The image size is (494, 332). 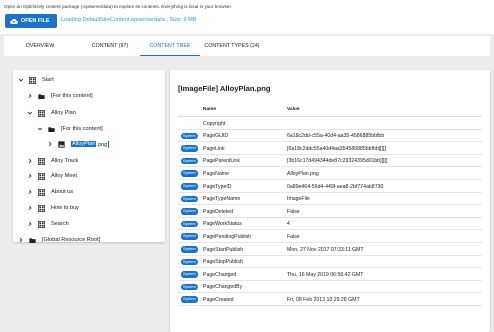 I want to click on property-value: 4, so click(x=288, y=224).